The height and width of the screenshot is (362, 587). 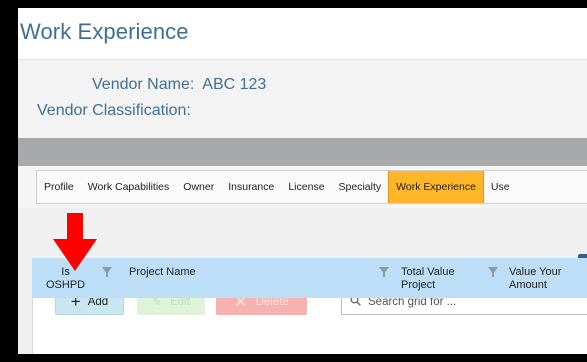 What do you see at coordinates (428, 272) in the screenshot?
I see `column-total-value-line1: Total Value` at bounding box center [428, 272].